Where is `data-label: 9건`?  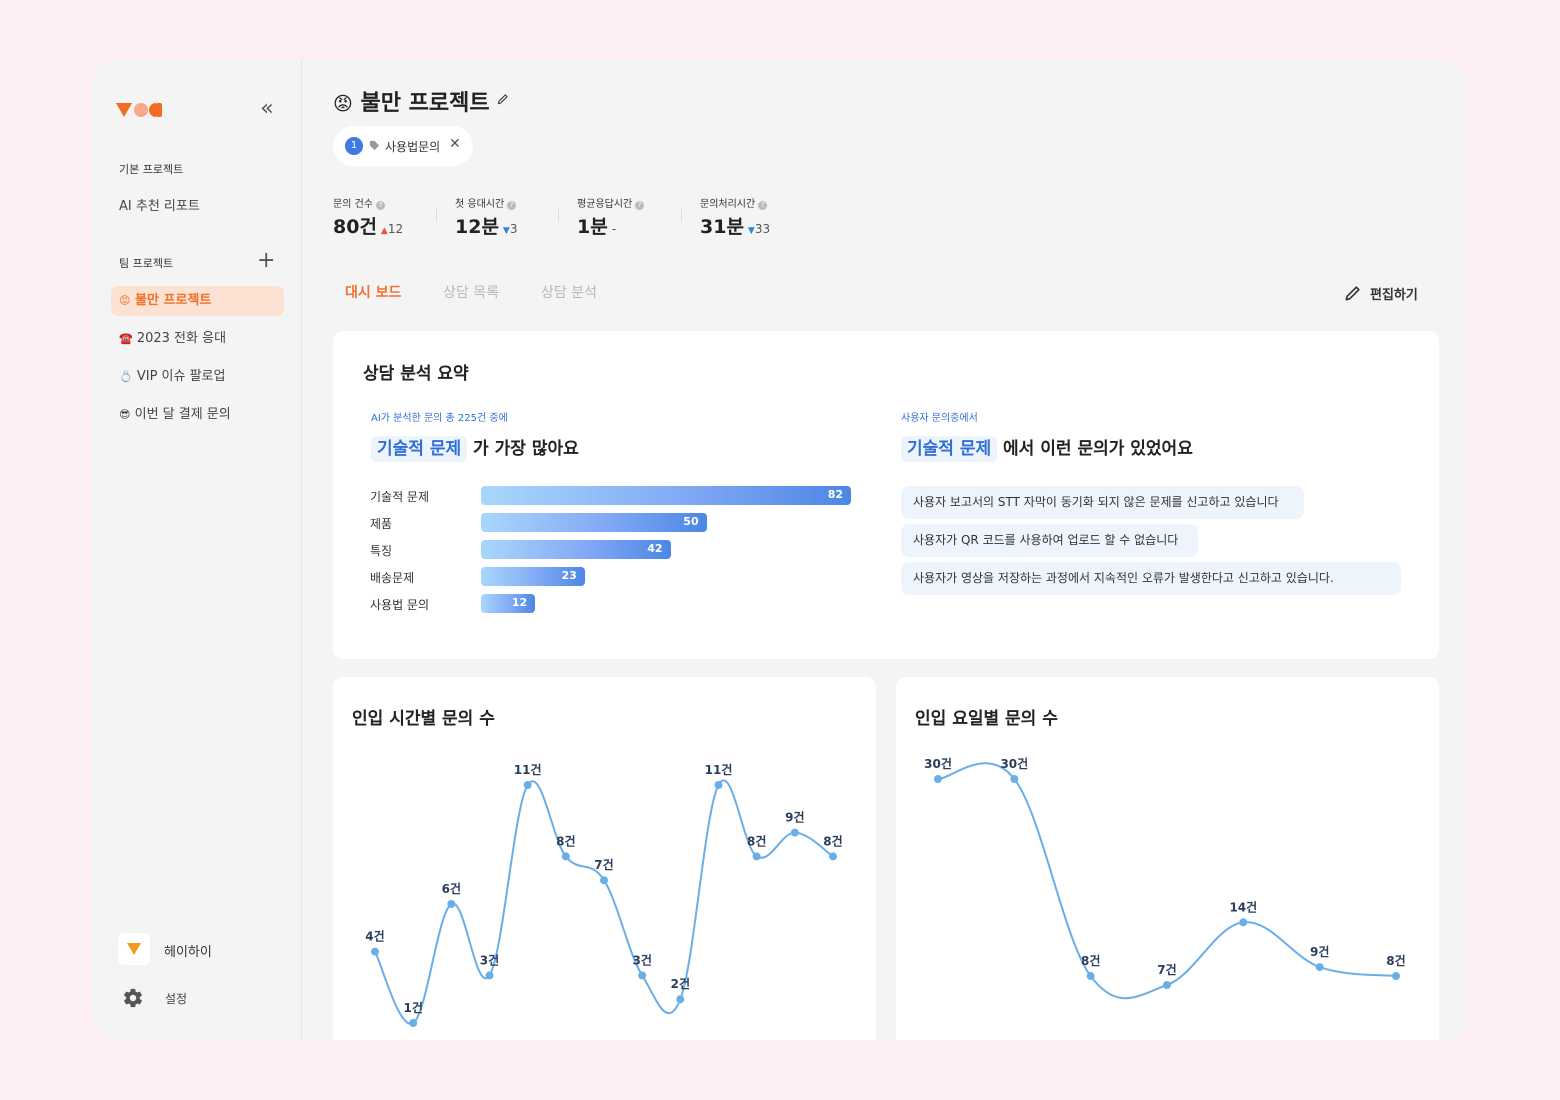 data-label: 9건 is located at coordinates (1319, 951).